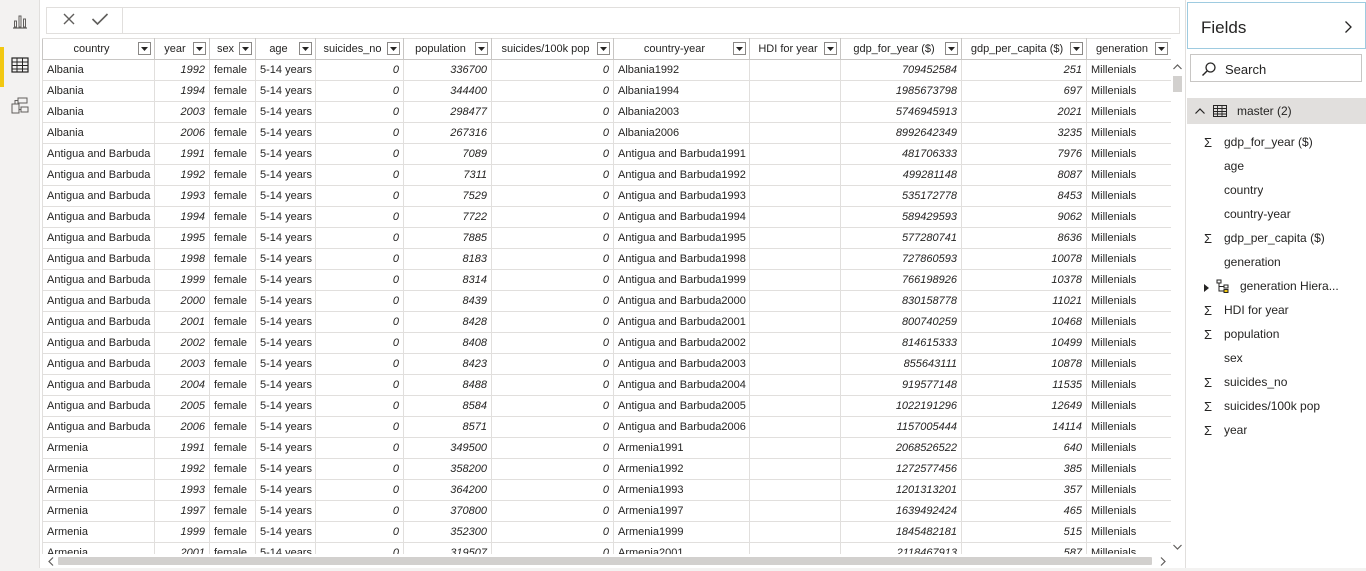  What do you see at coordinates (182, 427) in the screenshot?
I see `cell-year: 2006` at bounding box center [182, 427].